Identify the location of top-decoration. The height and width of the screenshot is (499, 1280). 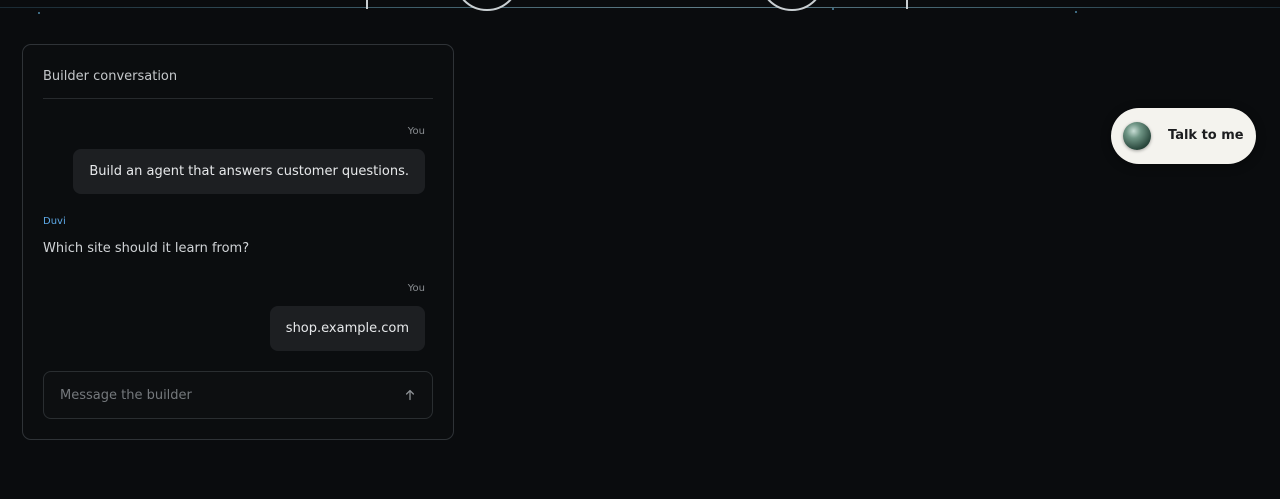
(640, 7).